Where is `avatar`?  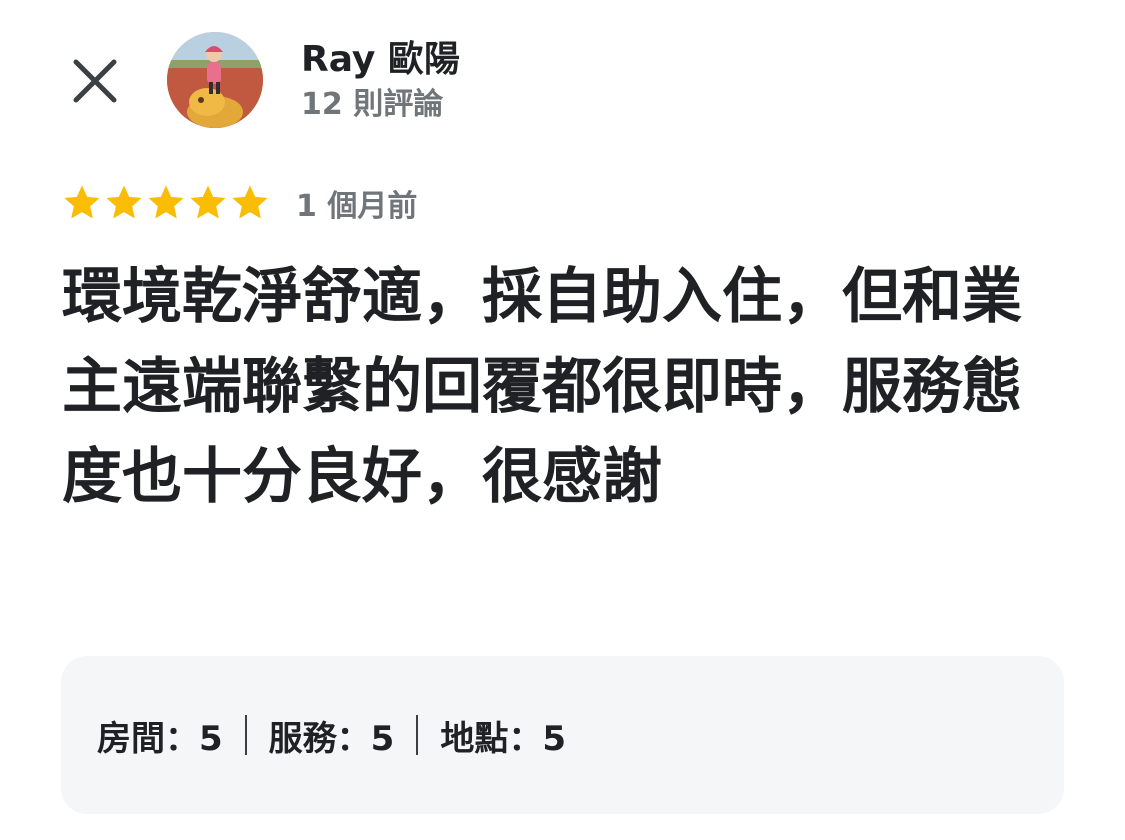 avatar is located at coordinates (215, 80).